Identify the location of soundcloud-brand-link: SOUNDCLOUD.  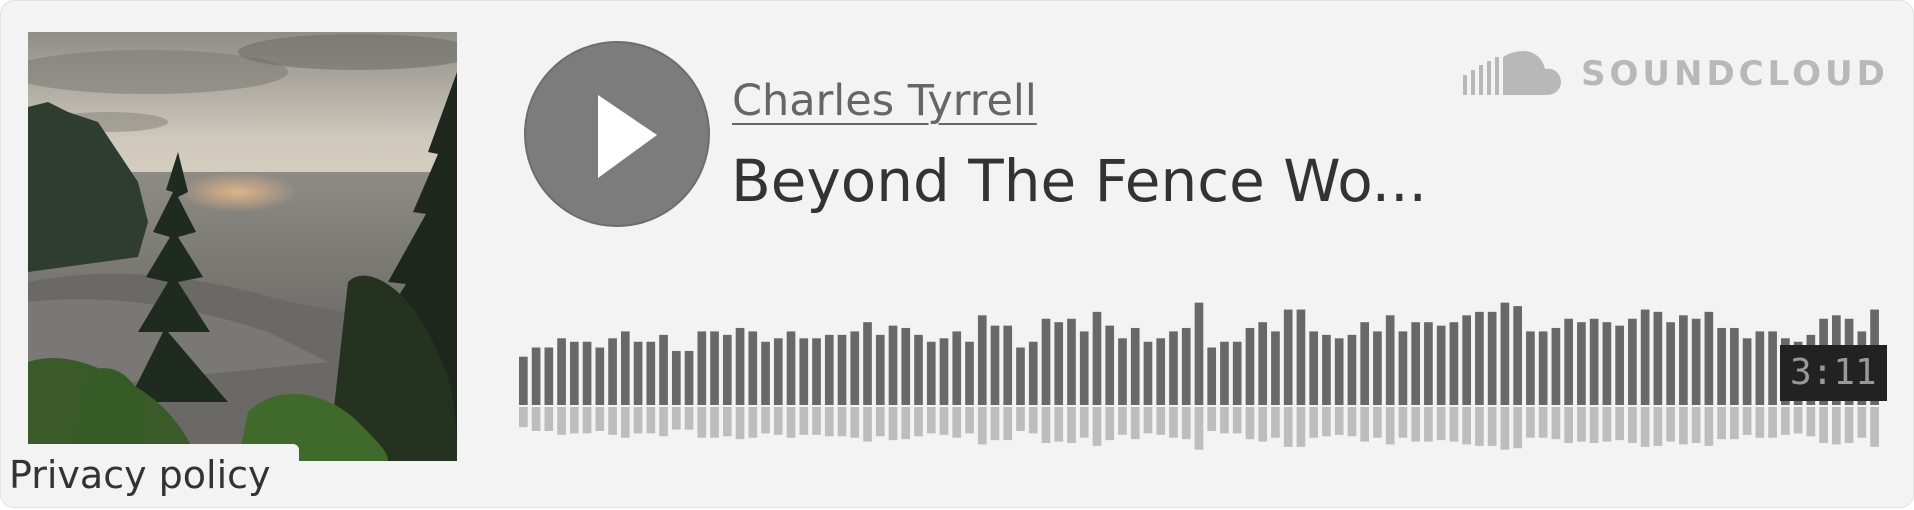
(1676, 74).